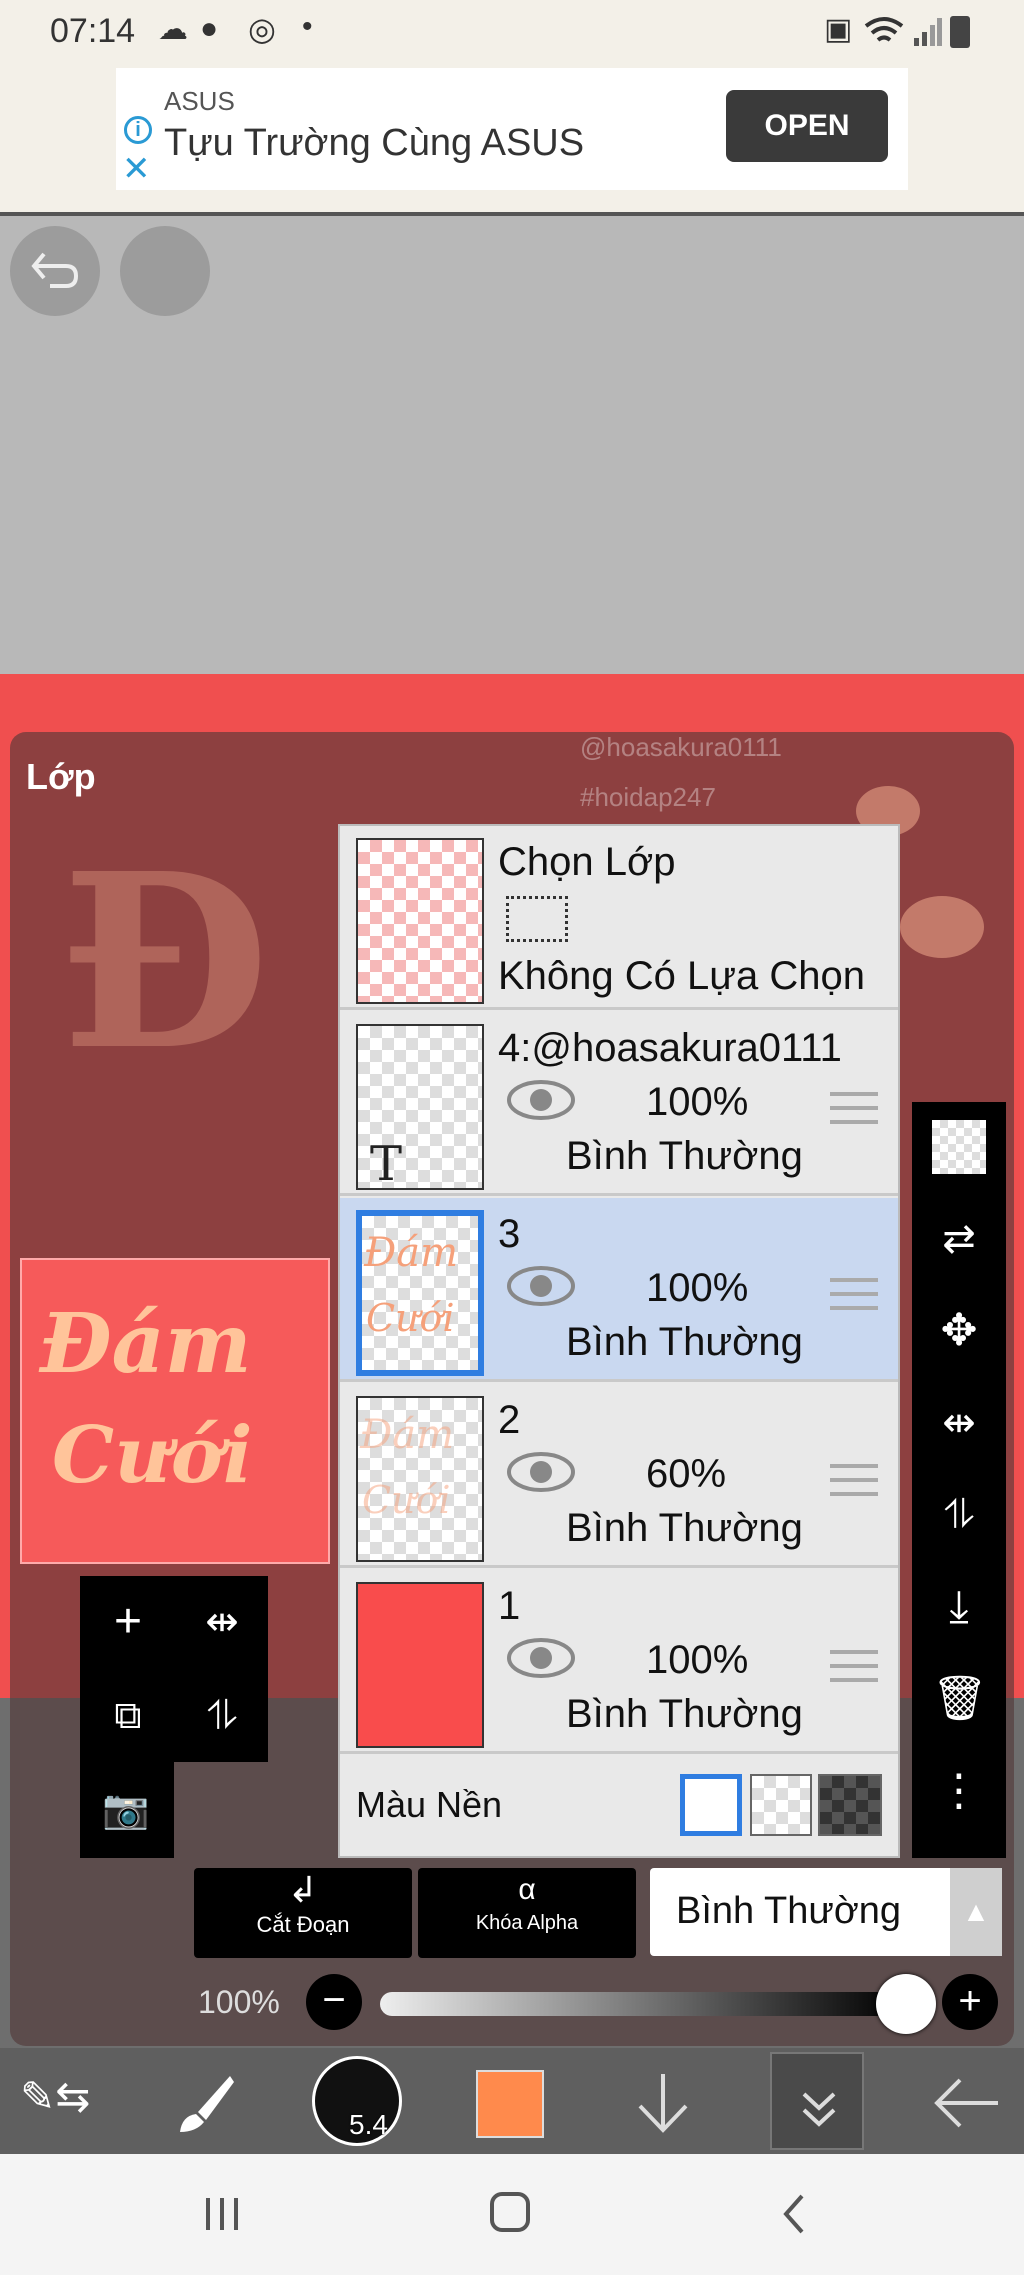  Describe the element at coordinates (357, 2101) in the screenshot. I see `brush-size-button: 5.4` at that location.